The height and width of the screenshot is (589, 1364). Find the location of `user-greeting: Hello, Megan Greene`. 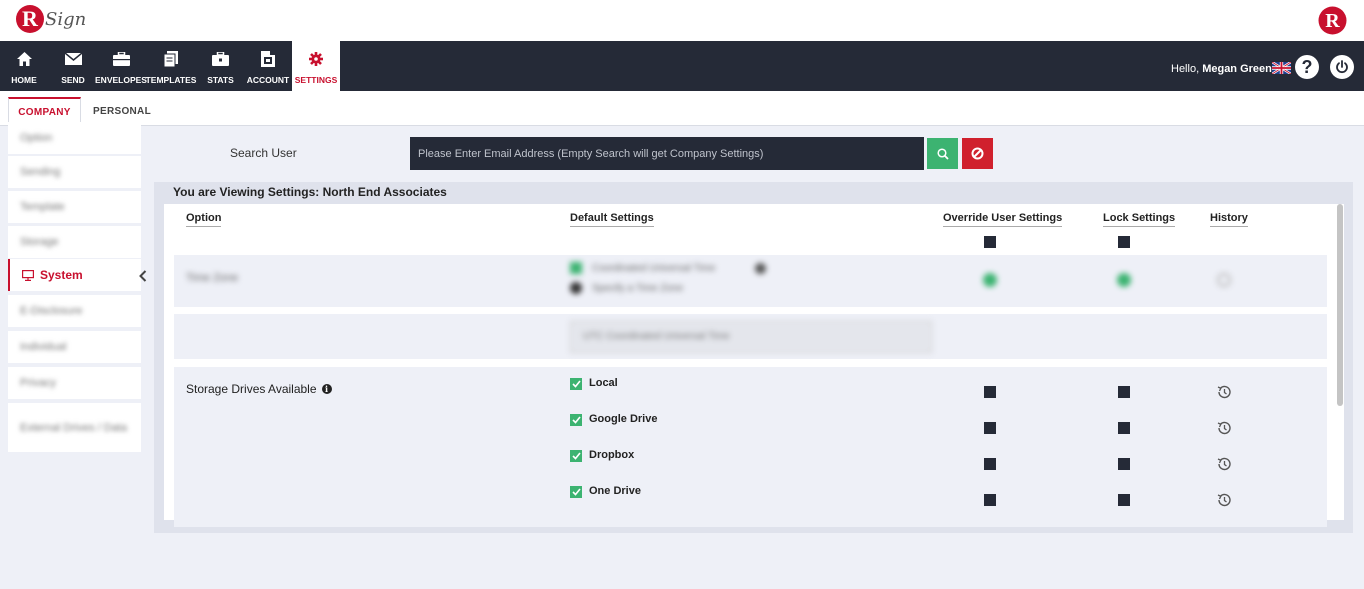

user-greeting: Hello, Megan Greene is located at coordinates (1224, 69).